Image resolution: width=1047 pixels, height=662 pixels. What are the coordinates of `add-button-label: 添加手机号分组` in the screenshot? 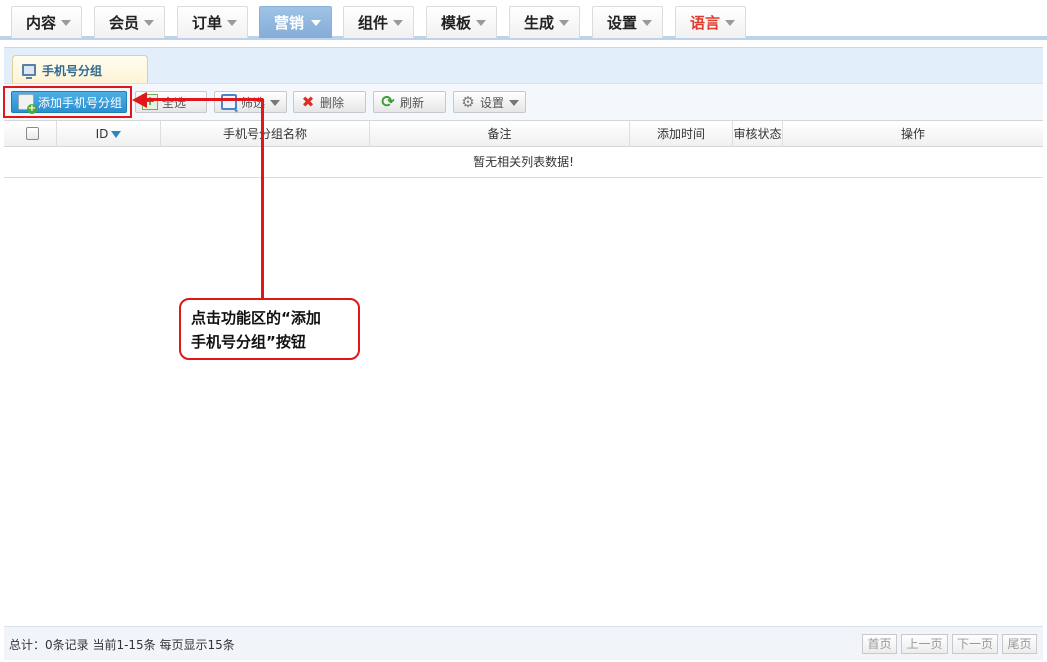 It's located at (80, 102).